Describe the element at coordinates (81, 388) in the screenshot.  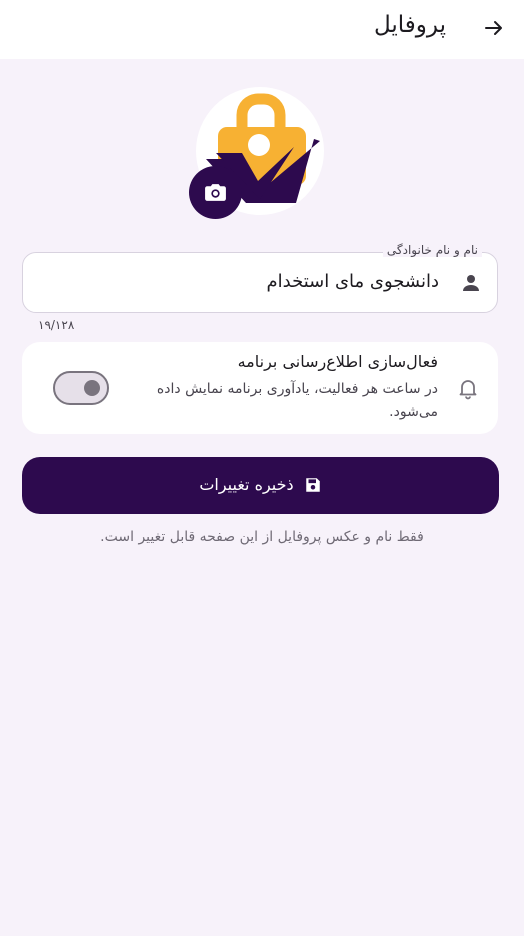
I see `notification-toggle` at that location.